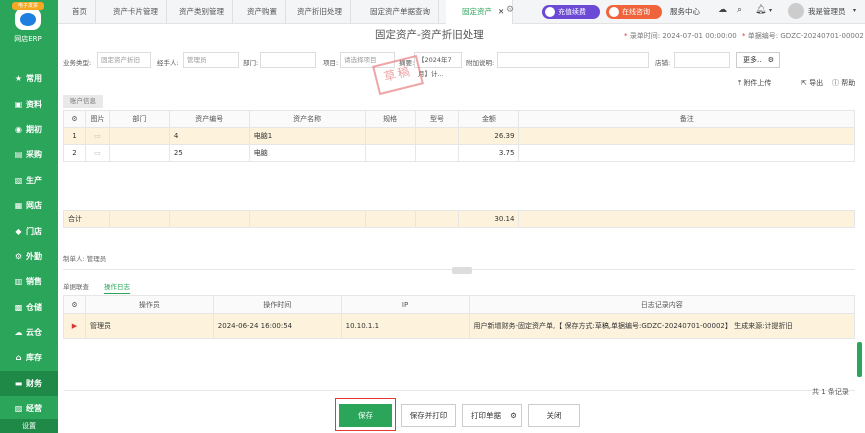 This screenshot has height=433, width=865. Describe the element at coordinates (209, 153) in the screenshot. I see `cell-code: 25` at that location.